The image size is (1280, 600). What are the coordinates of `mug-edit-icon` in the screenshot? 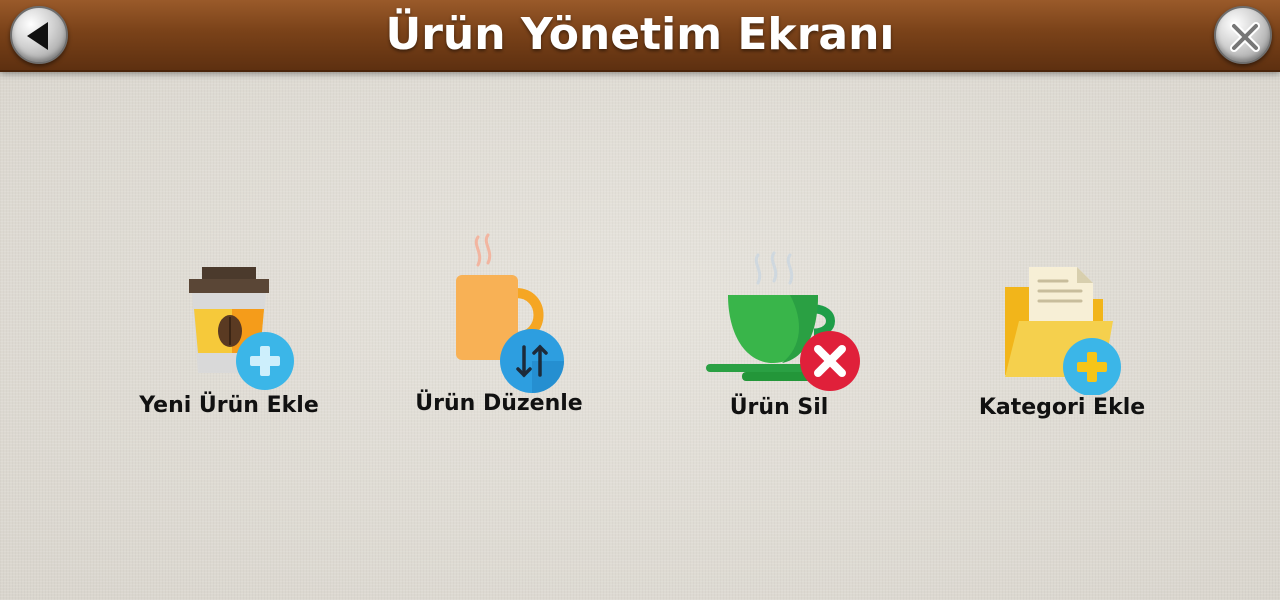 It's located at (510, 313).